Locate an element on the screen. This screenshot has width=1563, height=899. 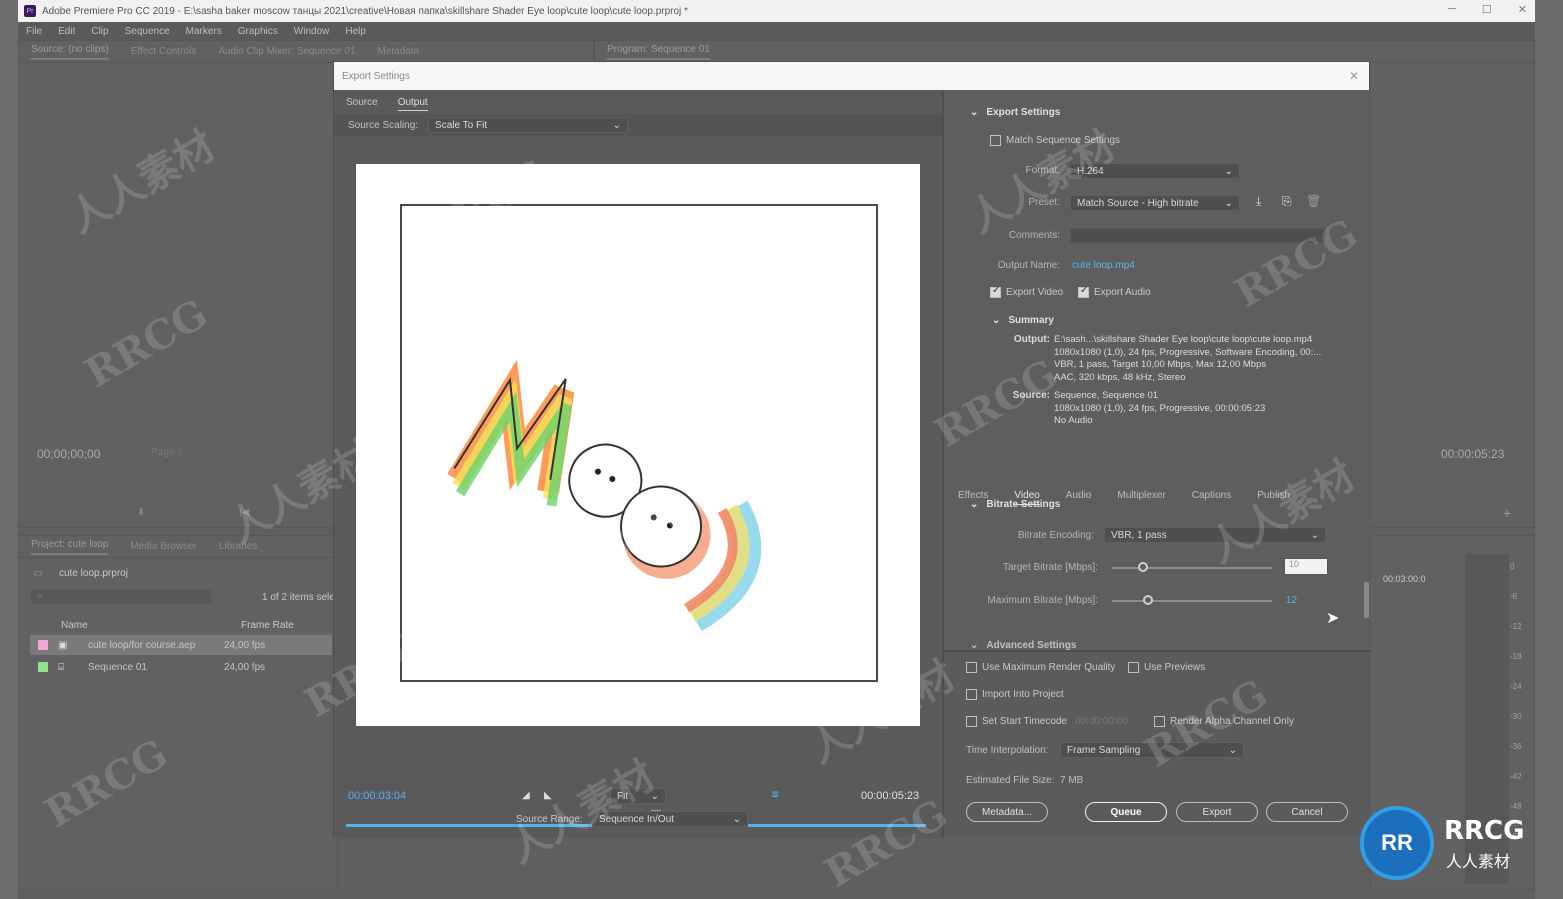
summary-line: Sequence, Sequence 01 is located at coordinates (1106, 395).